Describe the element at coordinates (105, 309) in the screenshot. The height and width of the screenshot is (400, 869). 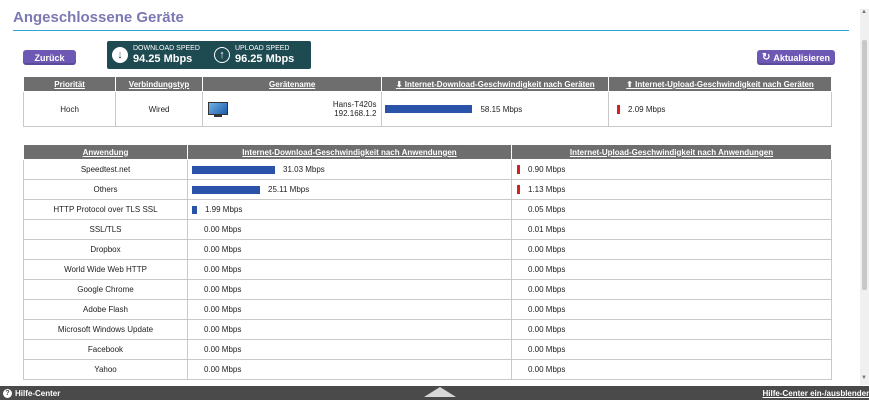
I see `app-name-cell: Adobe Flash` at that location.